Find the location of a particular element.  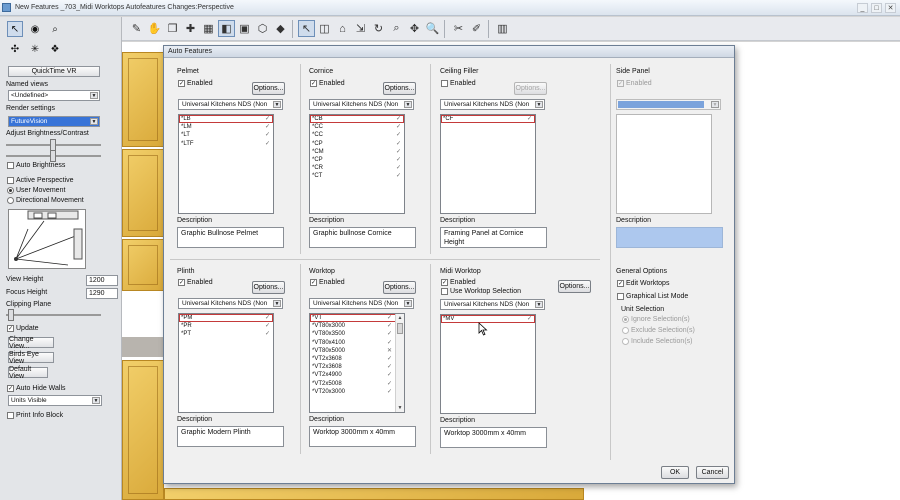

list-item: *MV ✓ is located at coordinates (488, 319).